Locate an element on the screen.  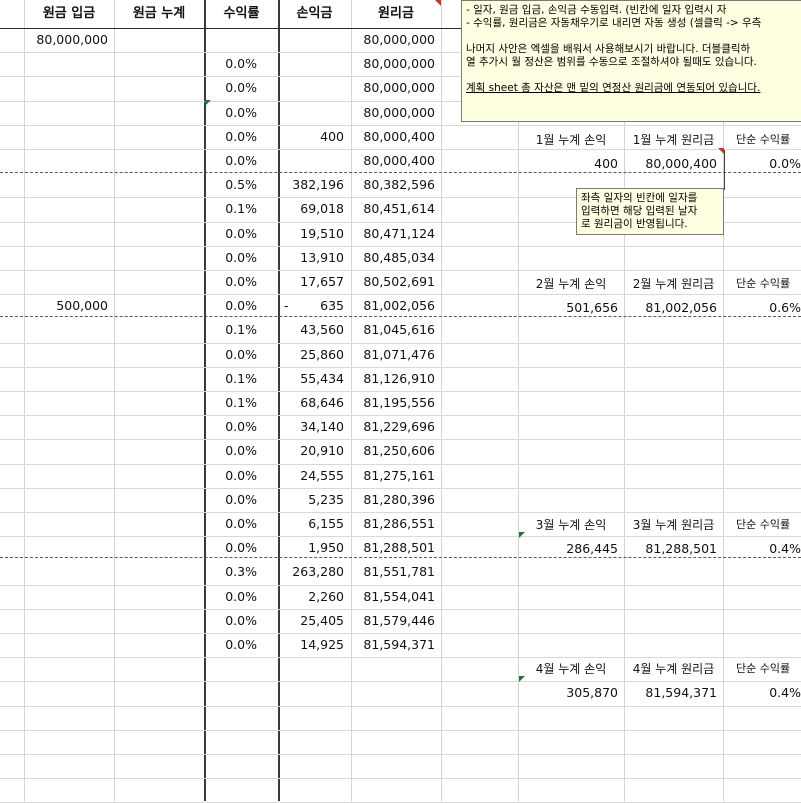
total-cell: 81,288,501 is located at coordinates (393, 548).